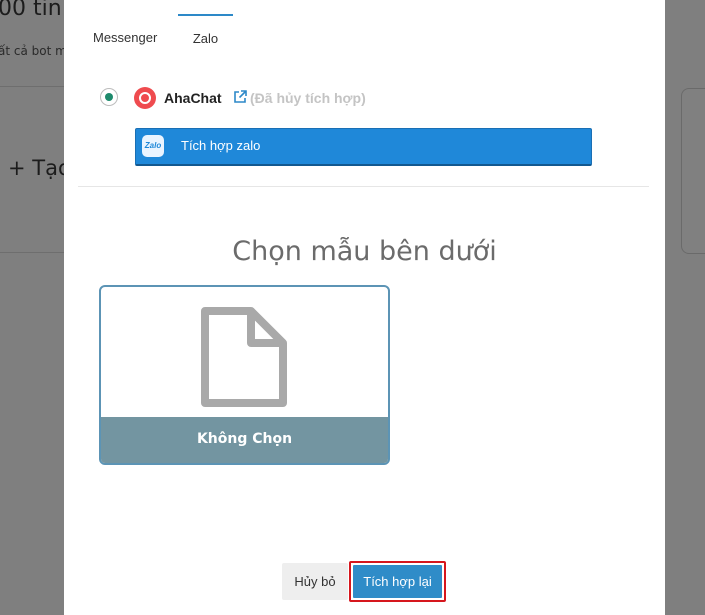  Describe the element at coordinates (364, 251) in the screenshot. I see `template-heading: Chọn mẫu bên dưới` at that location.